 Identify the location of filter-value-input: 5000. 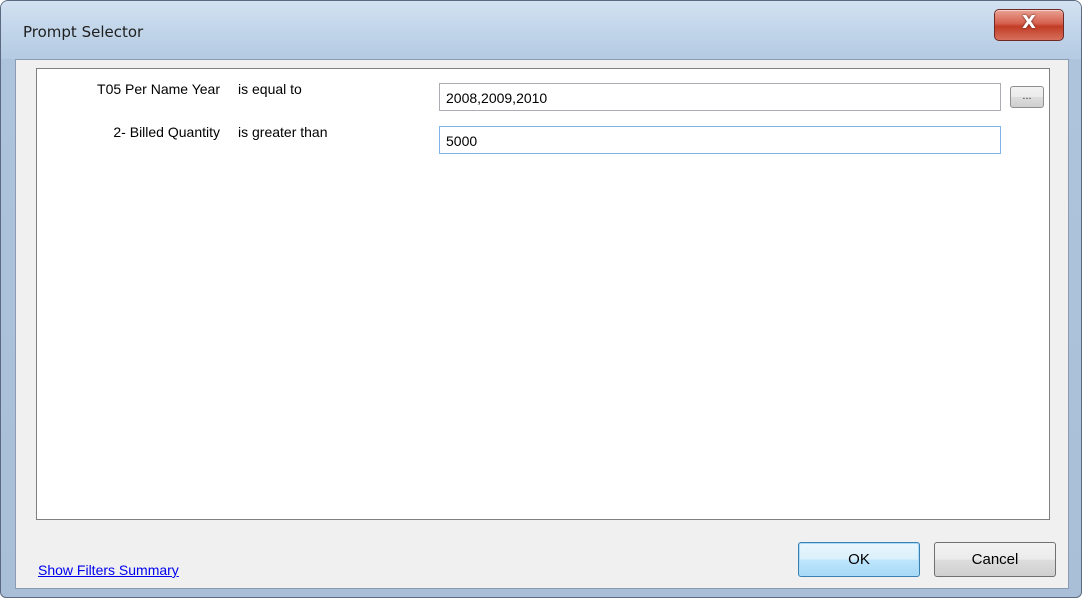
(720, 140).